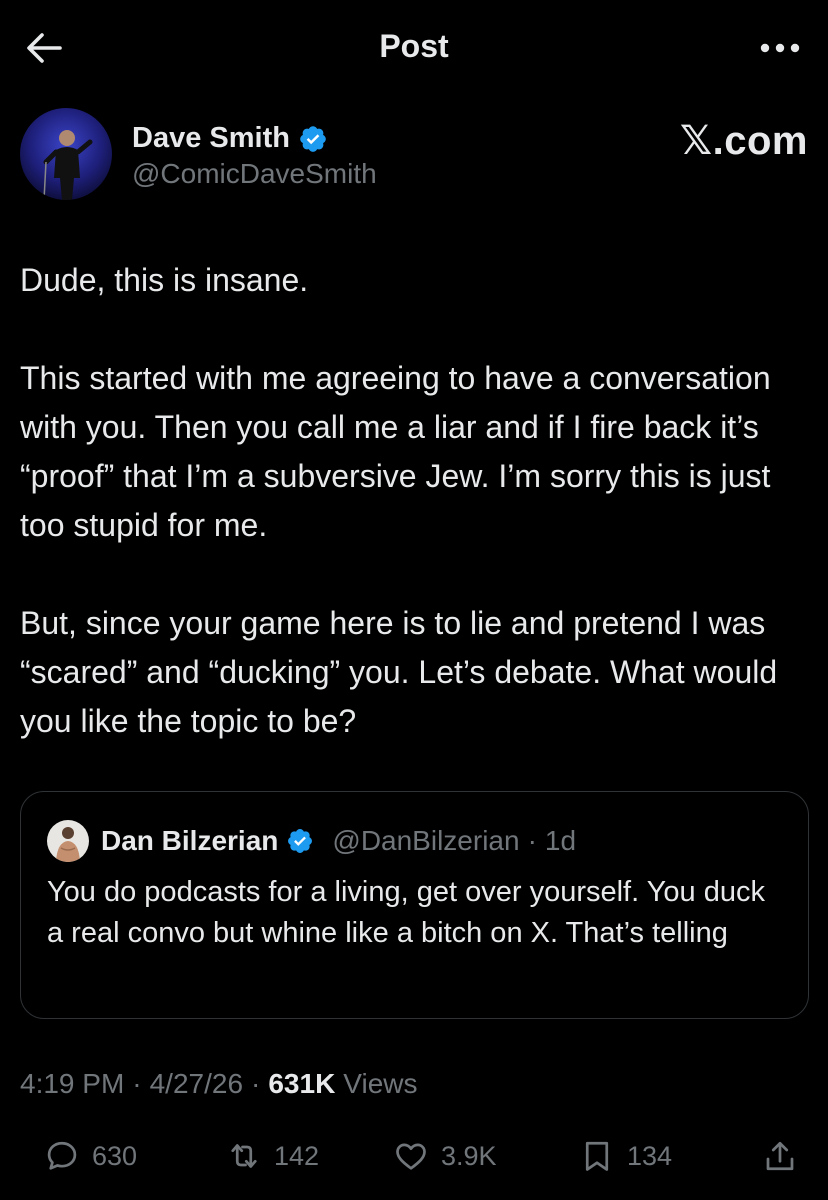 The height and width of the screenshot is (1200, 828). Describe the element at coordinates (380, 1083) in the screenshot. I see `views-label: Views` at that location.